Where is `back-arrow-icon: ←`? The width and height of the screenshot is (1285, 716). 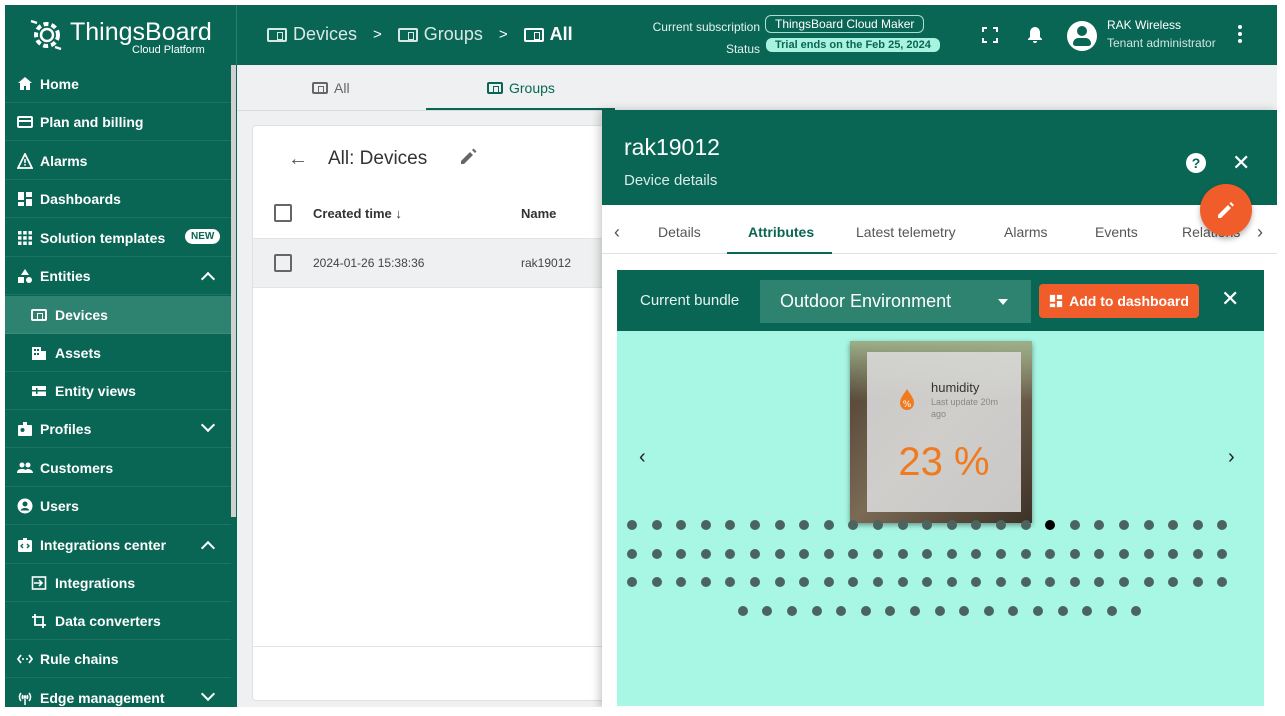
back-arrow-icon: ← is located at coordinates (298, 159).